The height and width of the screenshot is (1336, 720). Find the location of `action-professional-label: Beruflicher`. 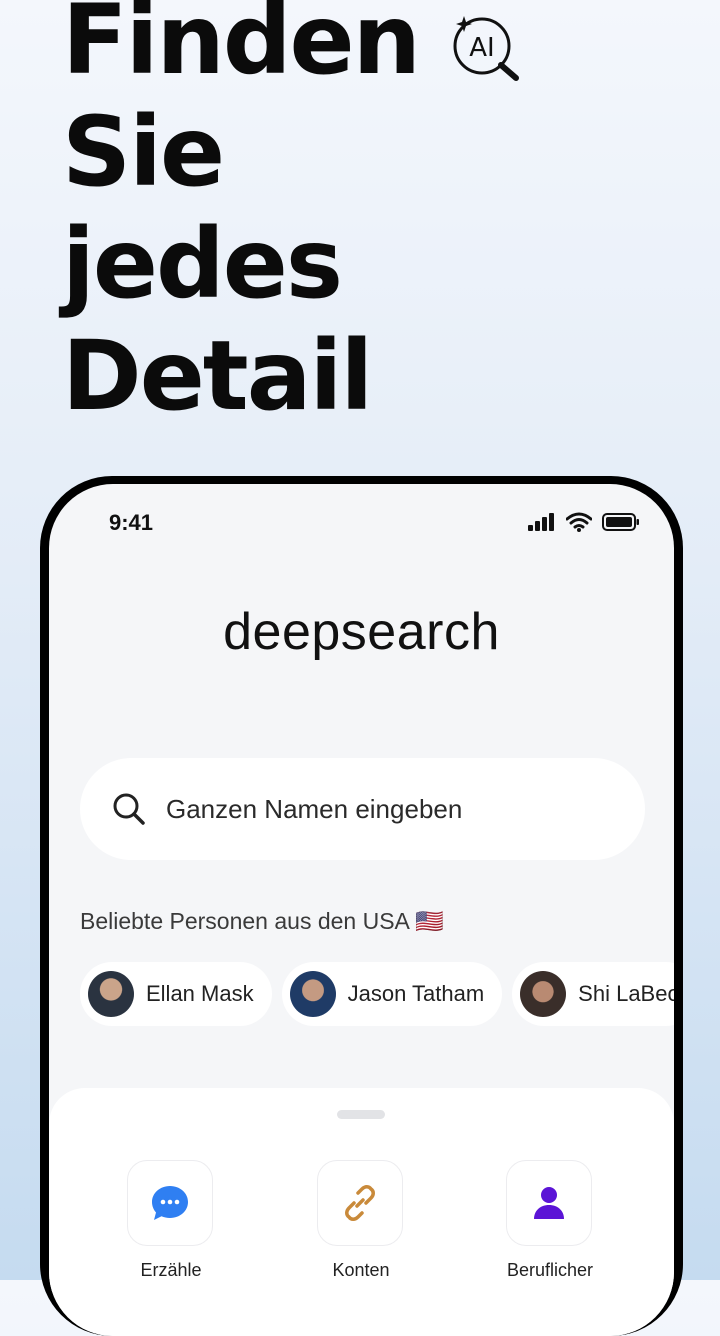

action-professional-label: Beruflicher is located at coordinates (550, 1270).